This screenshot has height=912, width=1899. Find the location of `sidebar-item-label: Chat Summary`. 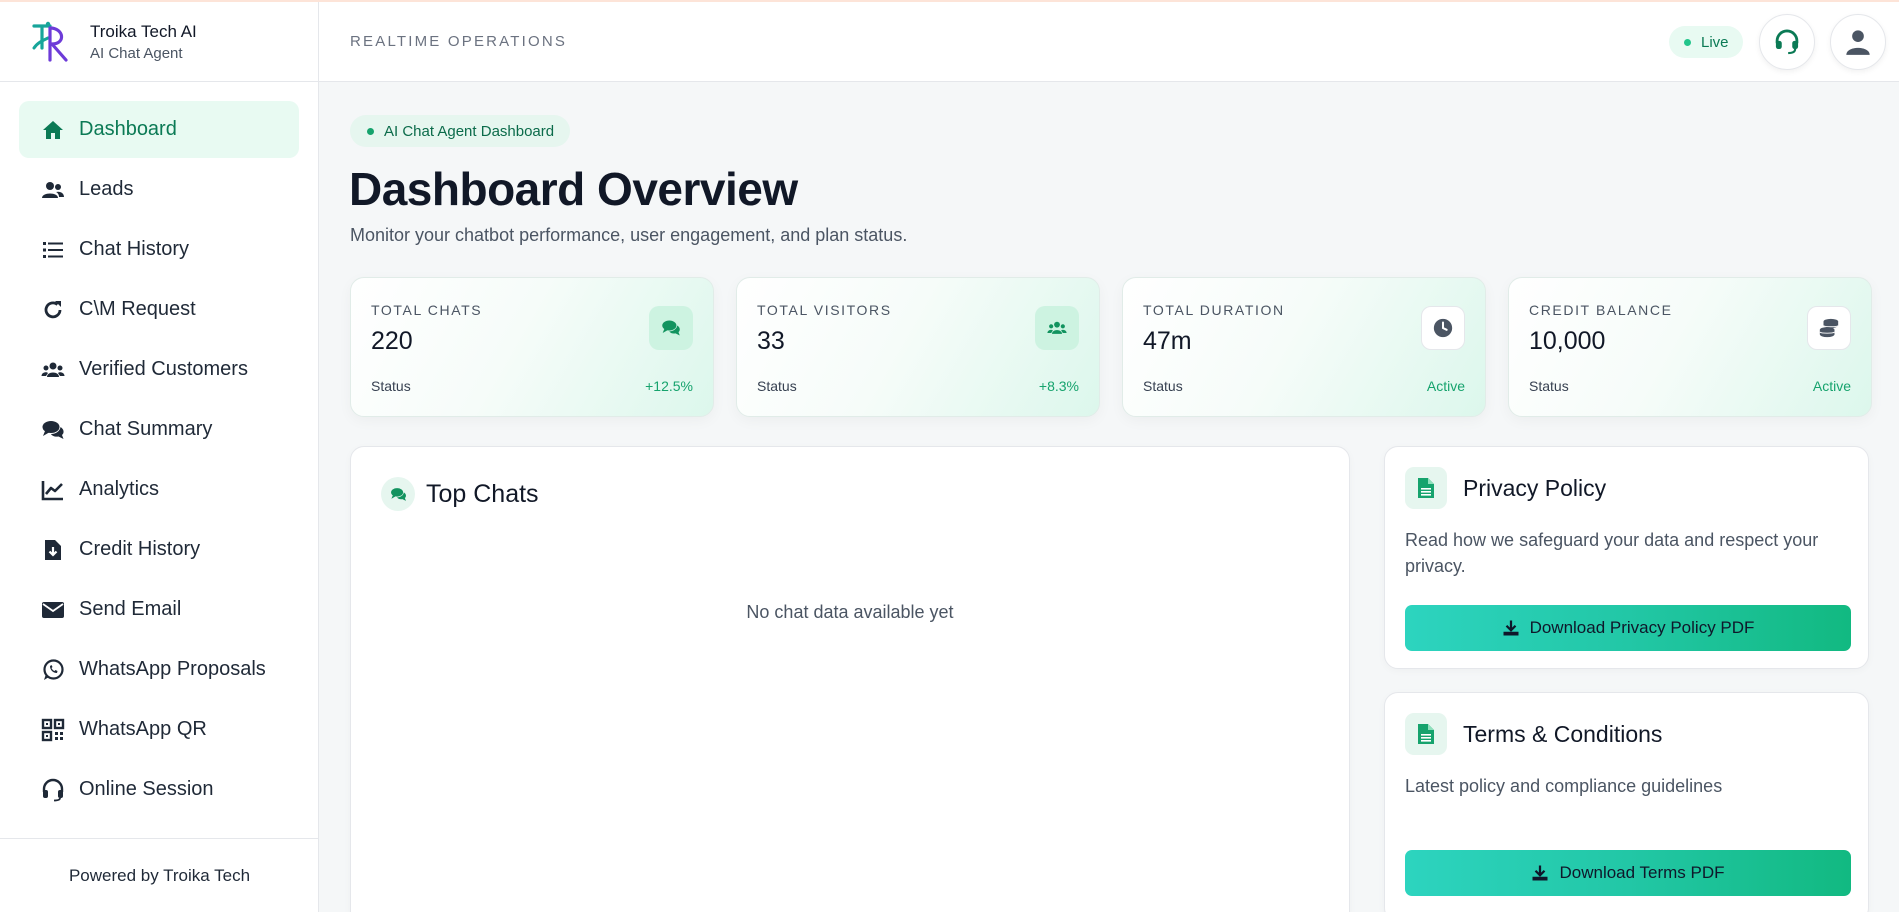

sidebar-item-label: Chat Summary is located at coordinates (146, 429).